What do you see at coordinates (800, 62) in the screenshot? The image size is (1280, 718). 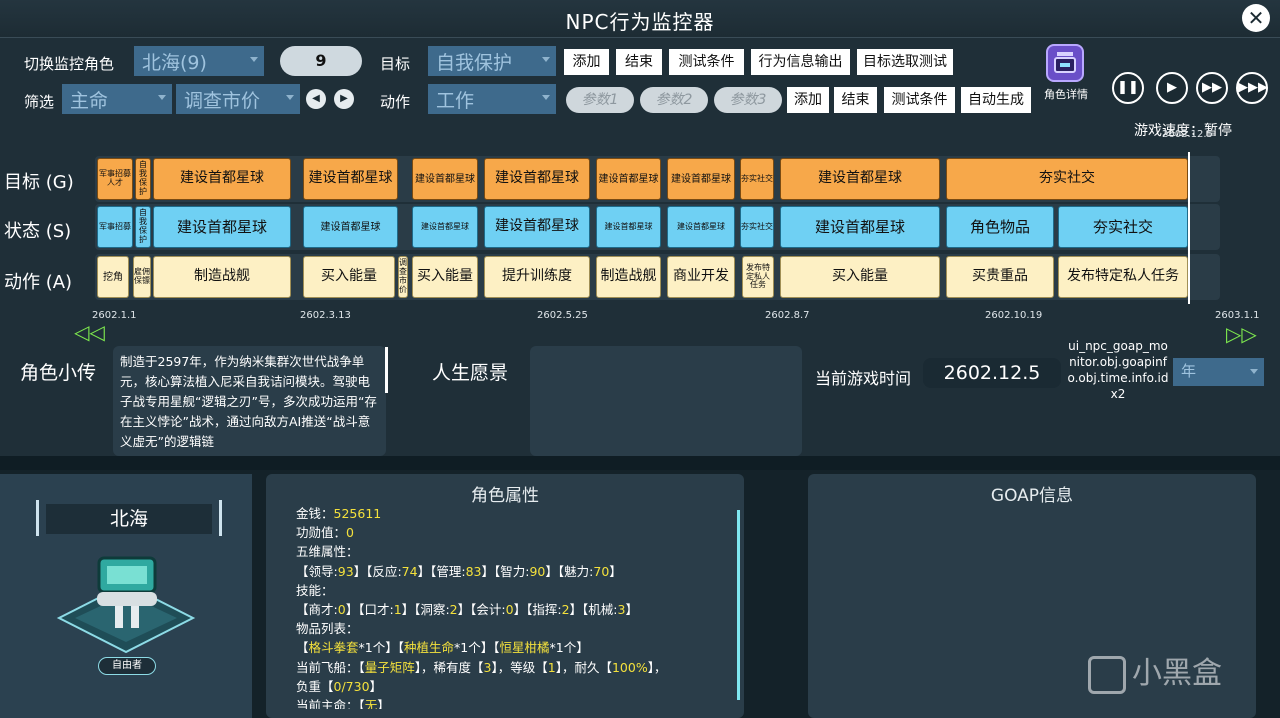 I see `behavior-output-button: 行为信息输出` at bounding box center [800, 62].